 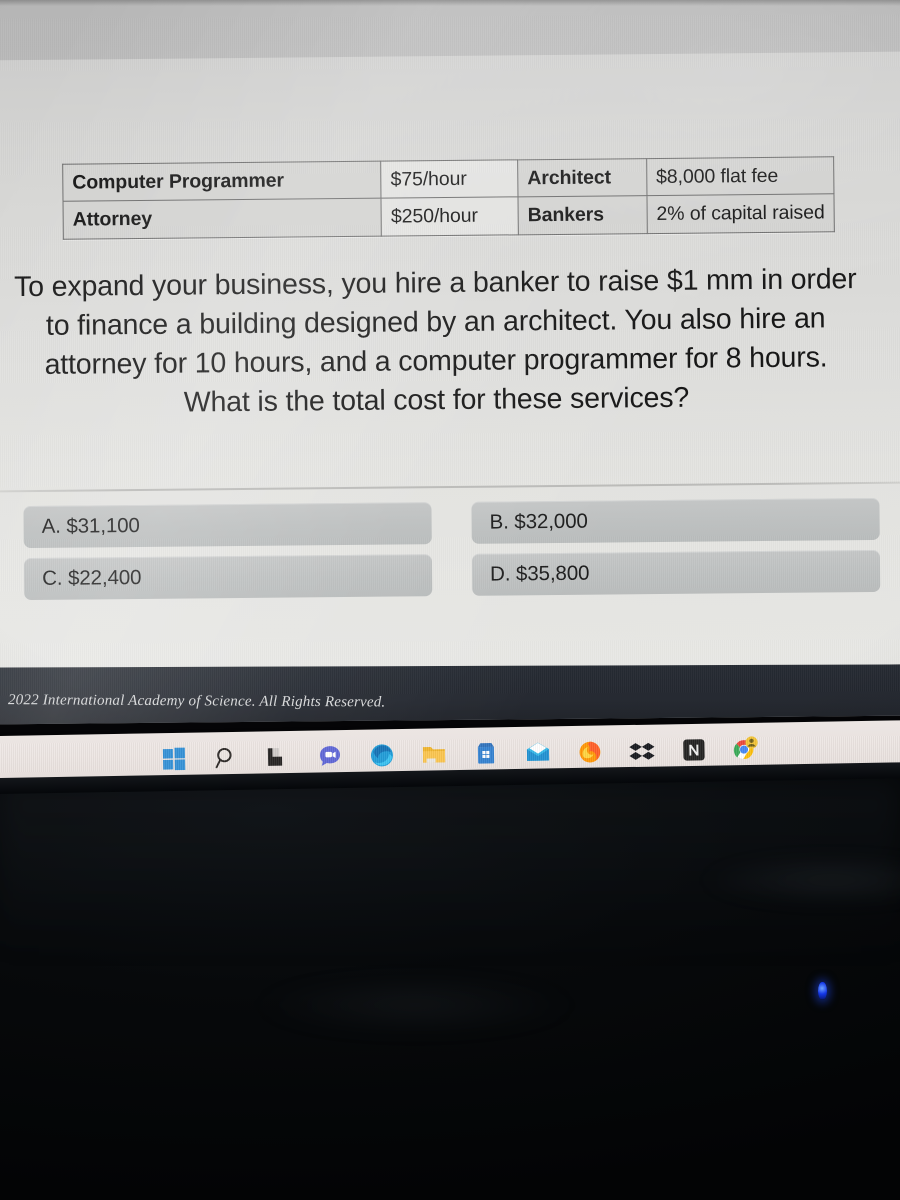 What do you see at coordinates (590, 751) in the screenshot?
I see `firefox-icon` at bounding box center [590, 751].